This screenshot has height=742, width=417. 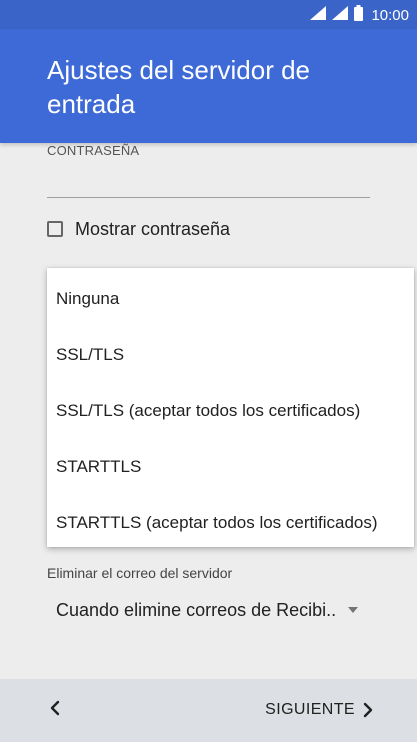 I want to click on page-title: Ajustes del servidor de entrada, so click(x=179, y=87).